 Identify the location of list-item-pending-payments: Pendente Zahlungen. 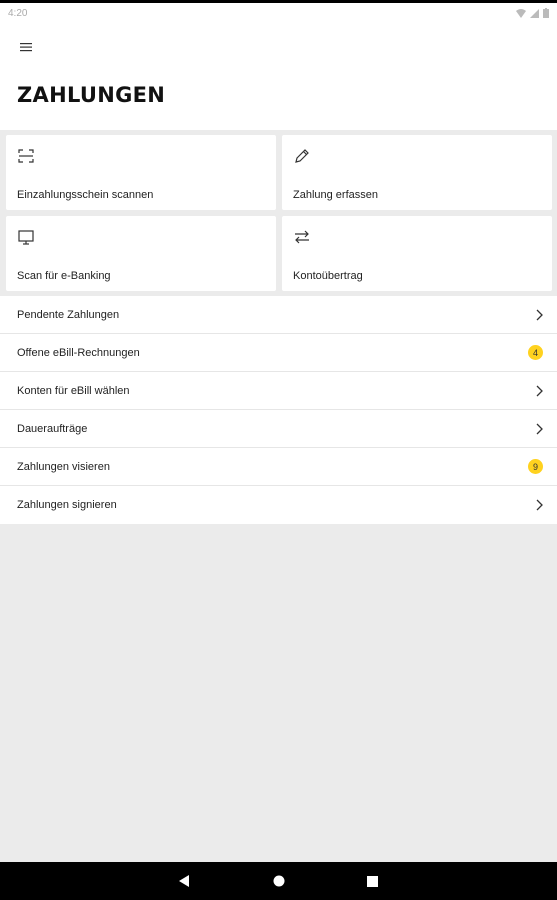
(278, 315).